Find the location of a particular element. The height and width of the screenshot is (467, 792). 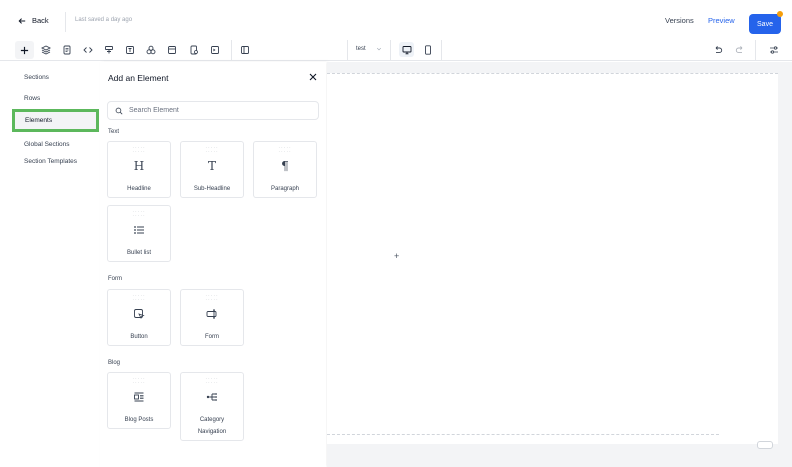

section-boundary is located at coordinates (523, 434).